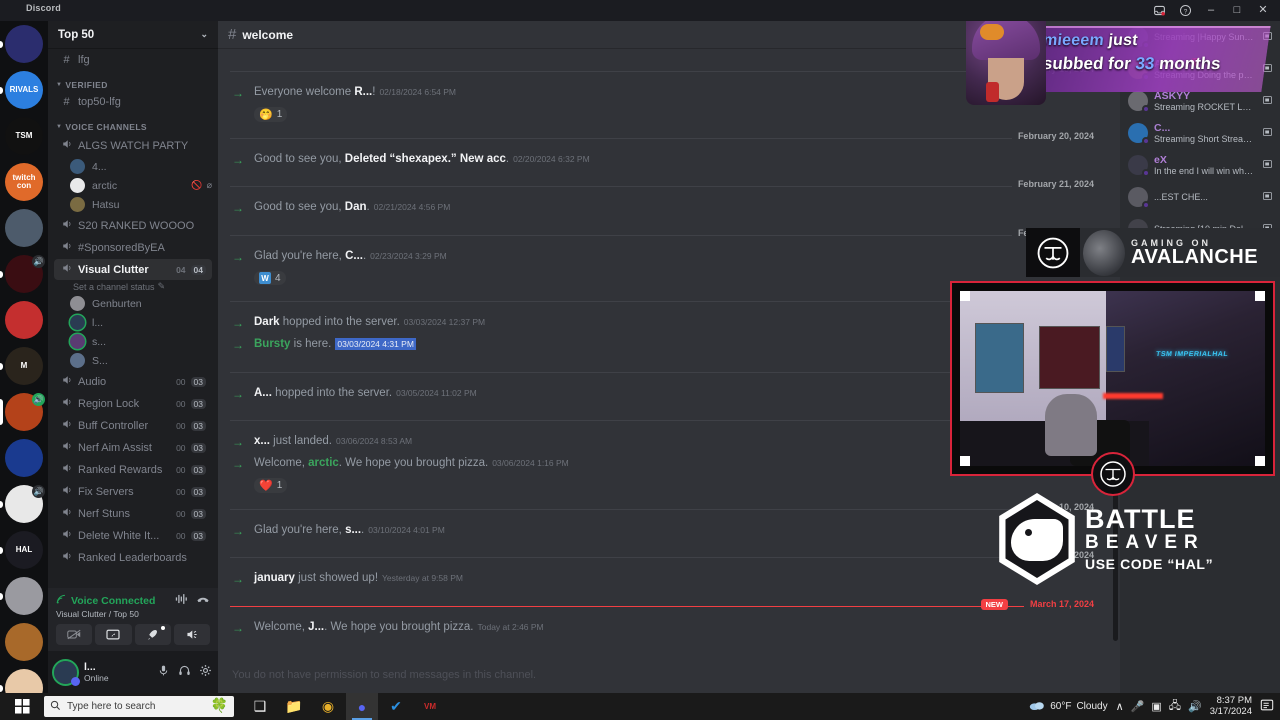 The image size is (1280, 720). I want to click on voice-channel-6: Buff Controller 00 03, so click(133, 425).